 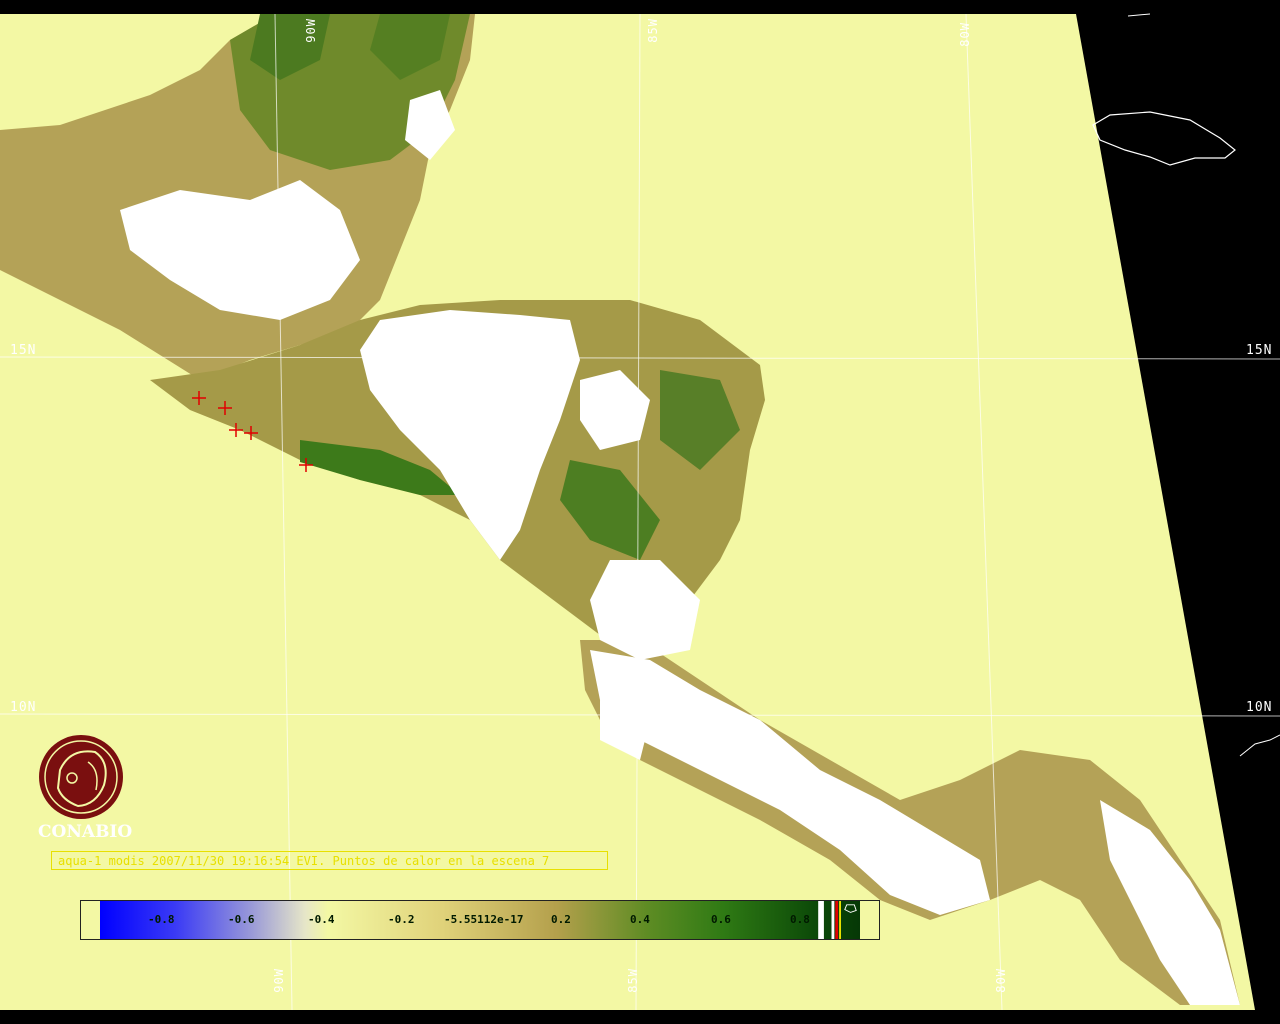 I want to click on conabio-logo-text: CONABIO, so click(x=85, y=832).